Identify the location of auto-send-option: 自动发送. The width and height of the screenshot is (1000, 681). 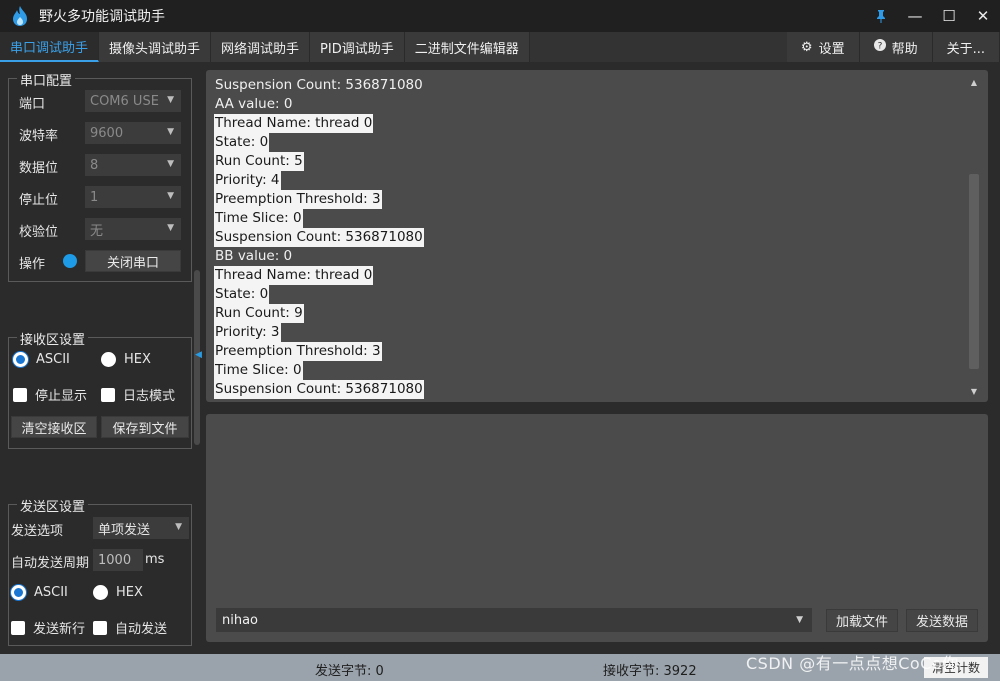
(130, 627).